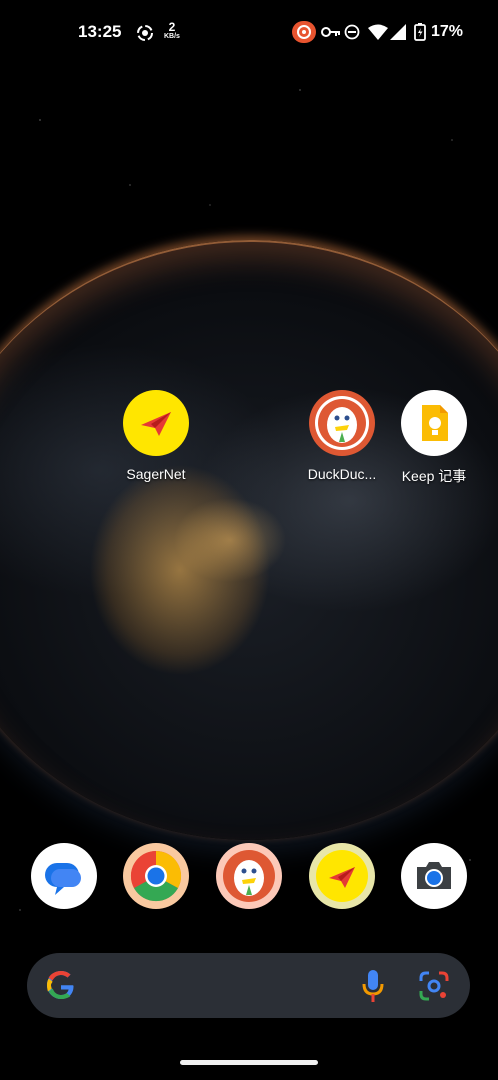 This screenshot has width=498, height=1080. I want to click on app-keep: Keep 记事, so click(434, 438).